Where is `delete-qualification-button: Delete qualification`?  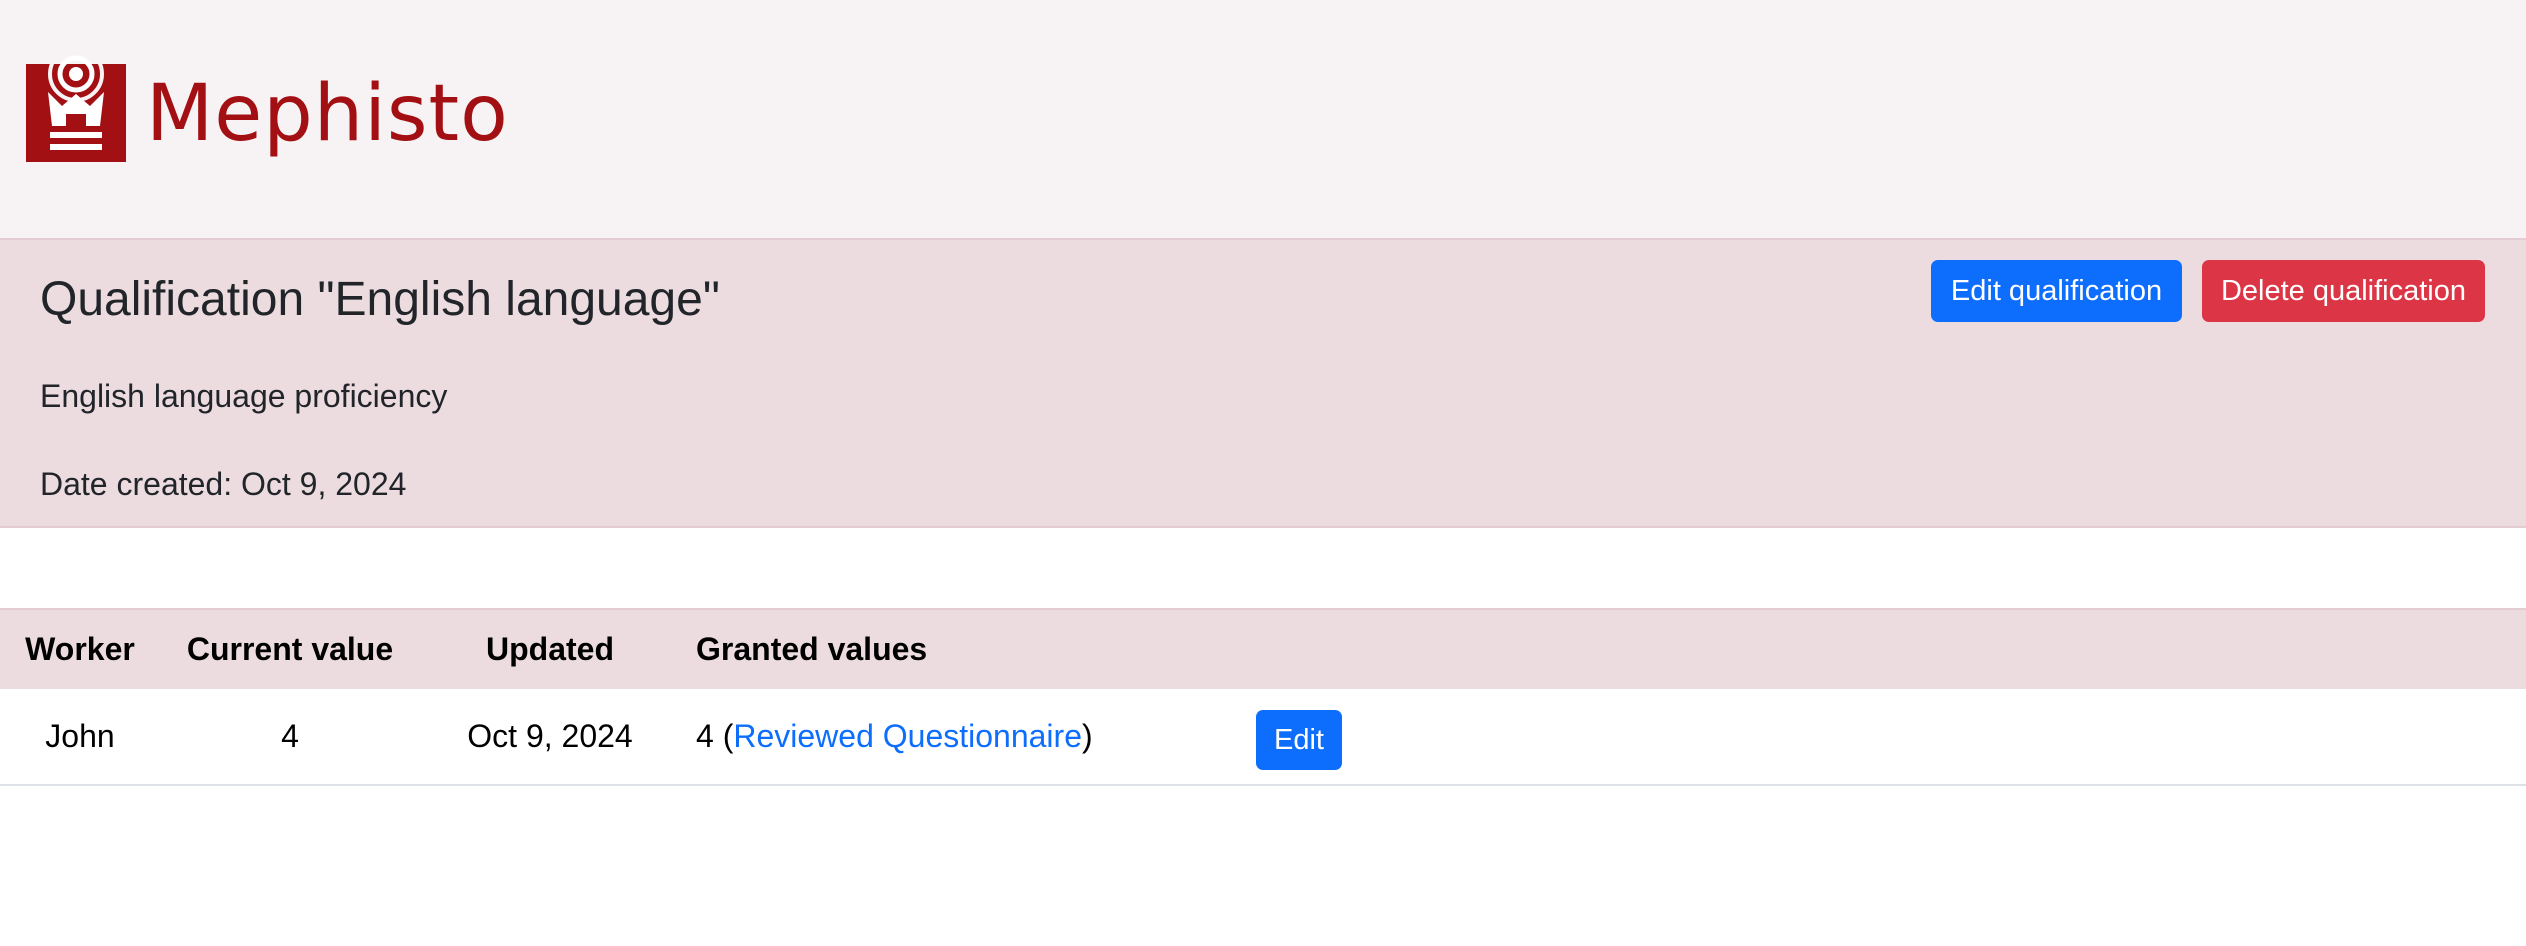 delete-qualification-button: Delete qualification is located at coordinates (2343, 291).